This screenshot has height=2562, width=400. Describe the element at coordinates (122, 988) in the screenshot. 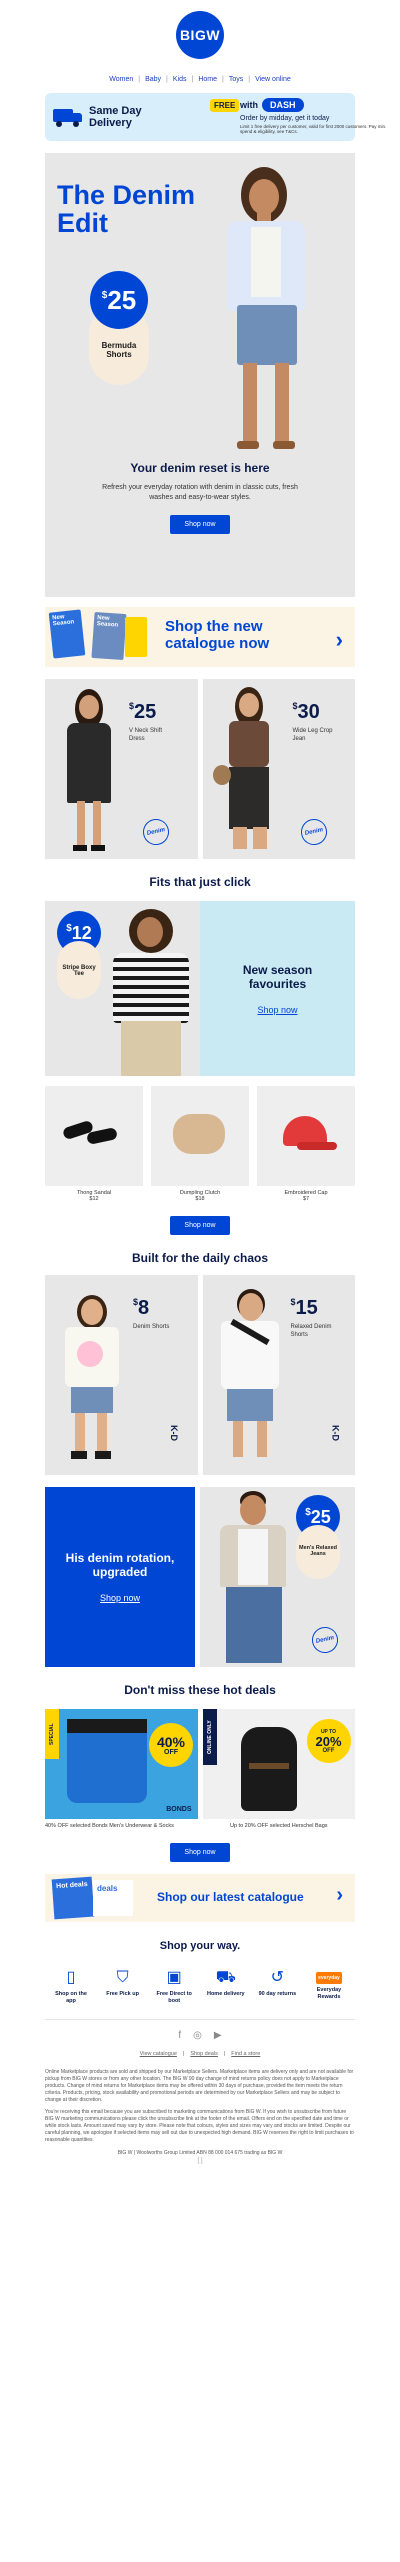

I see `stripe-tee-tile: $12 Stripe Boxy Tee` at that location.